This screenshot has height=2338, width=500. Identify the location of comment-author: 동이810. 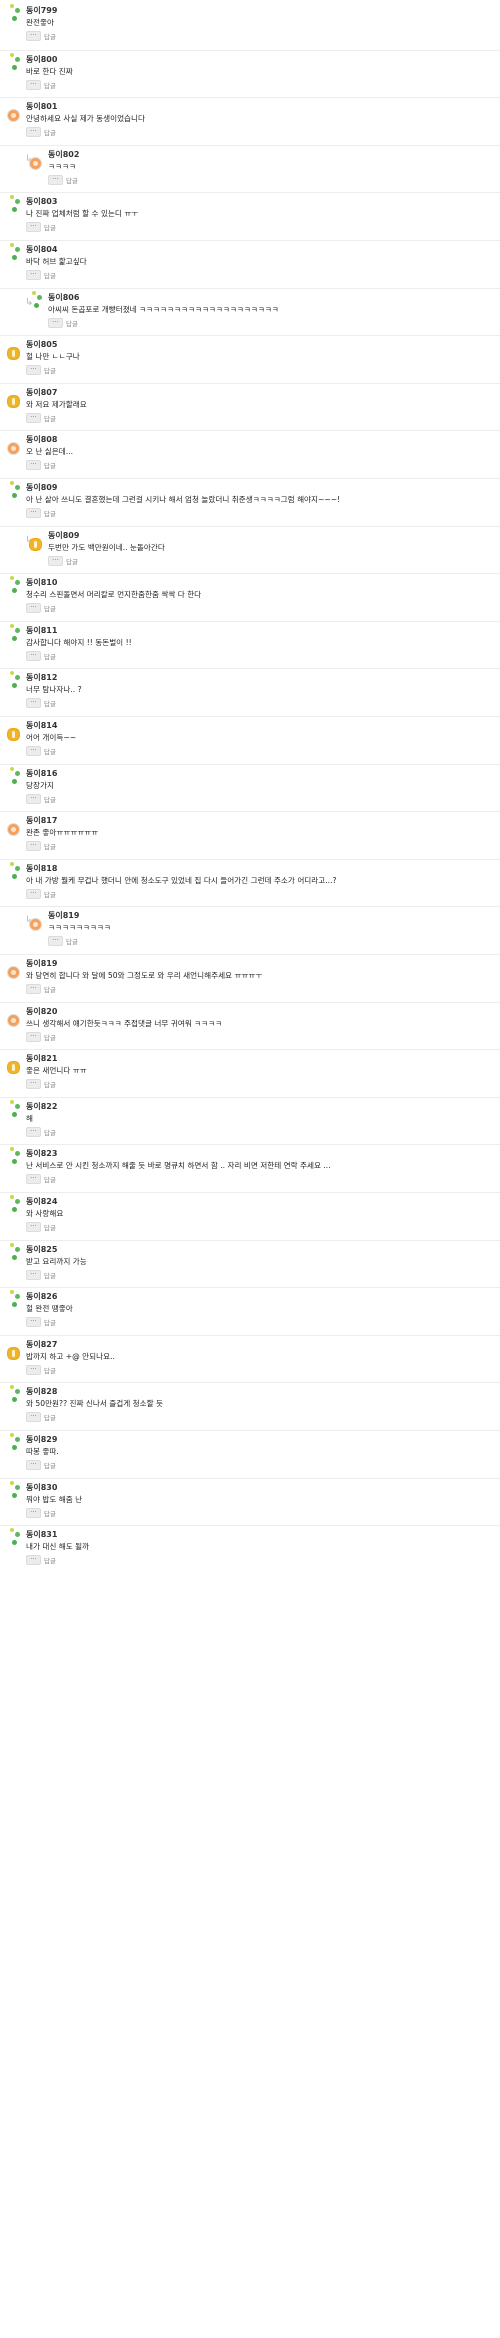
(42, 582).